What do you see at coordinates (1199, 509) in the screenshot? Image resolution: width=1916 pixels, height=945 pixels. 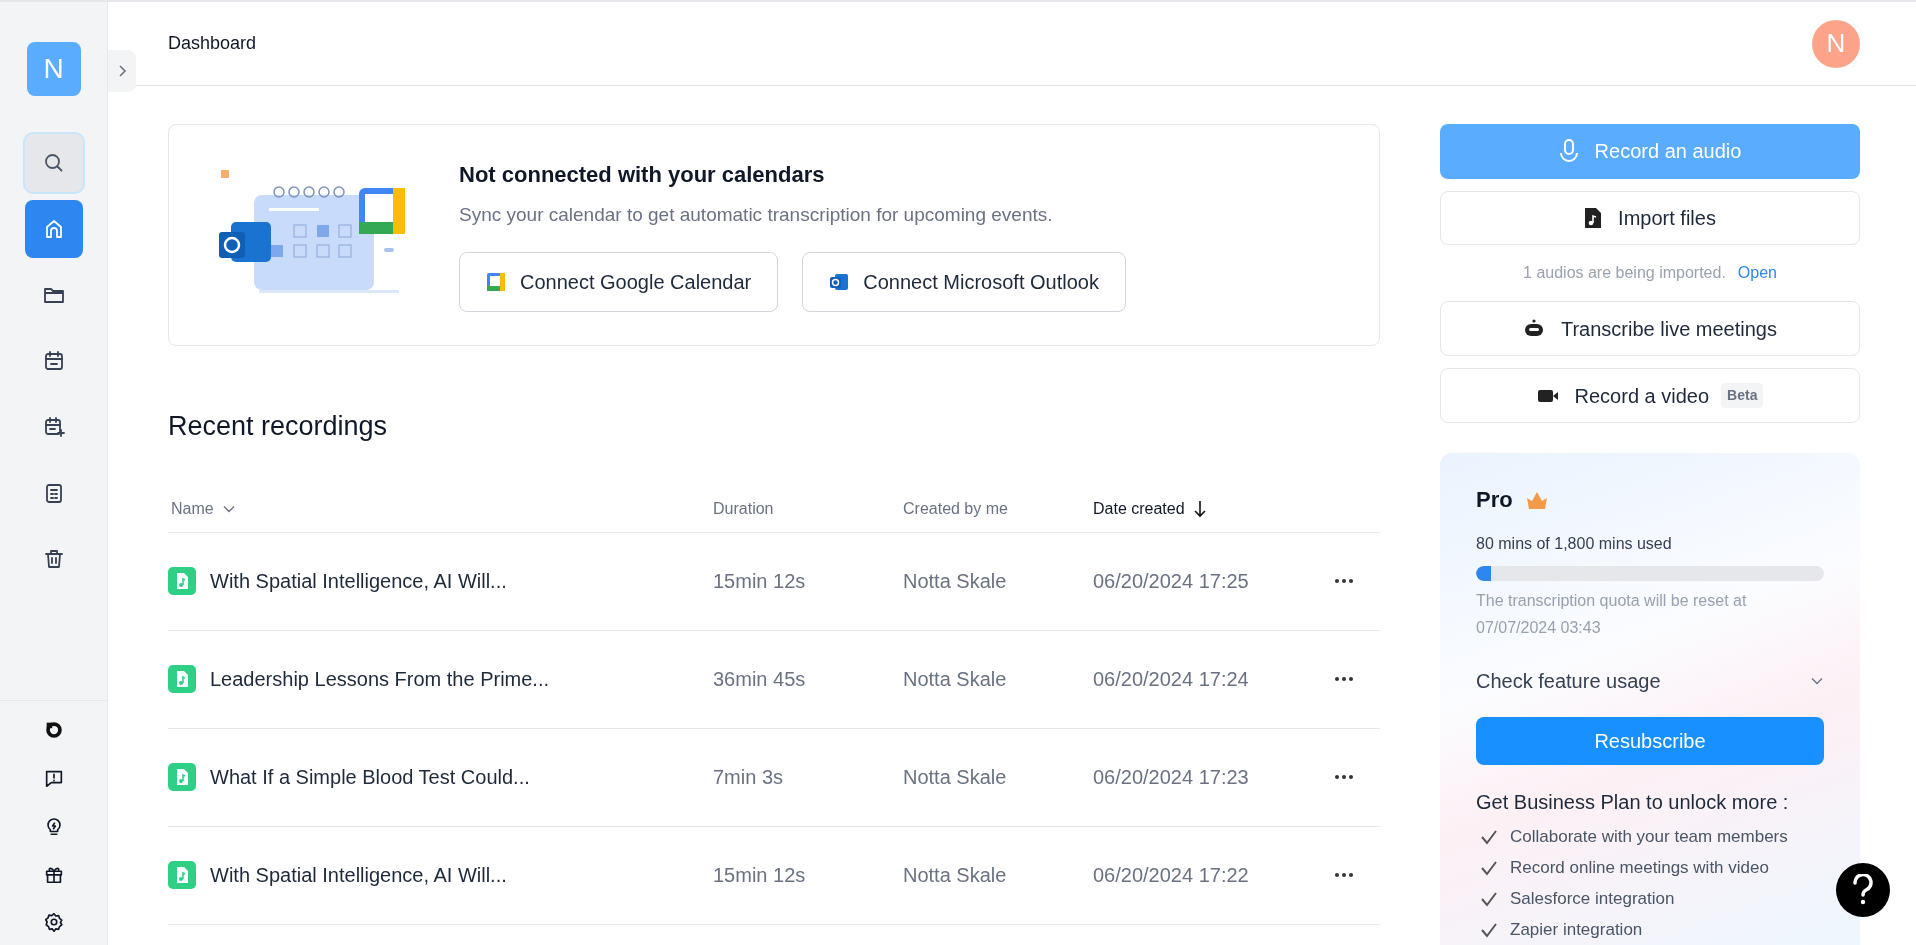 I see `arrow-down-icon` at bounding box center [1199, 509].